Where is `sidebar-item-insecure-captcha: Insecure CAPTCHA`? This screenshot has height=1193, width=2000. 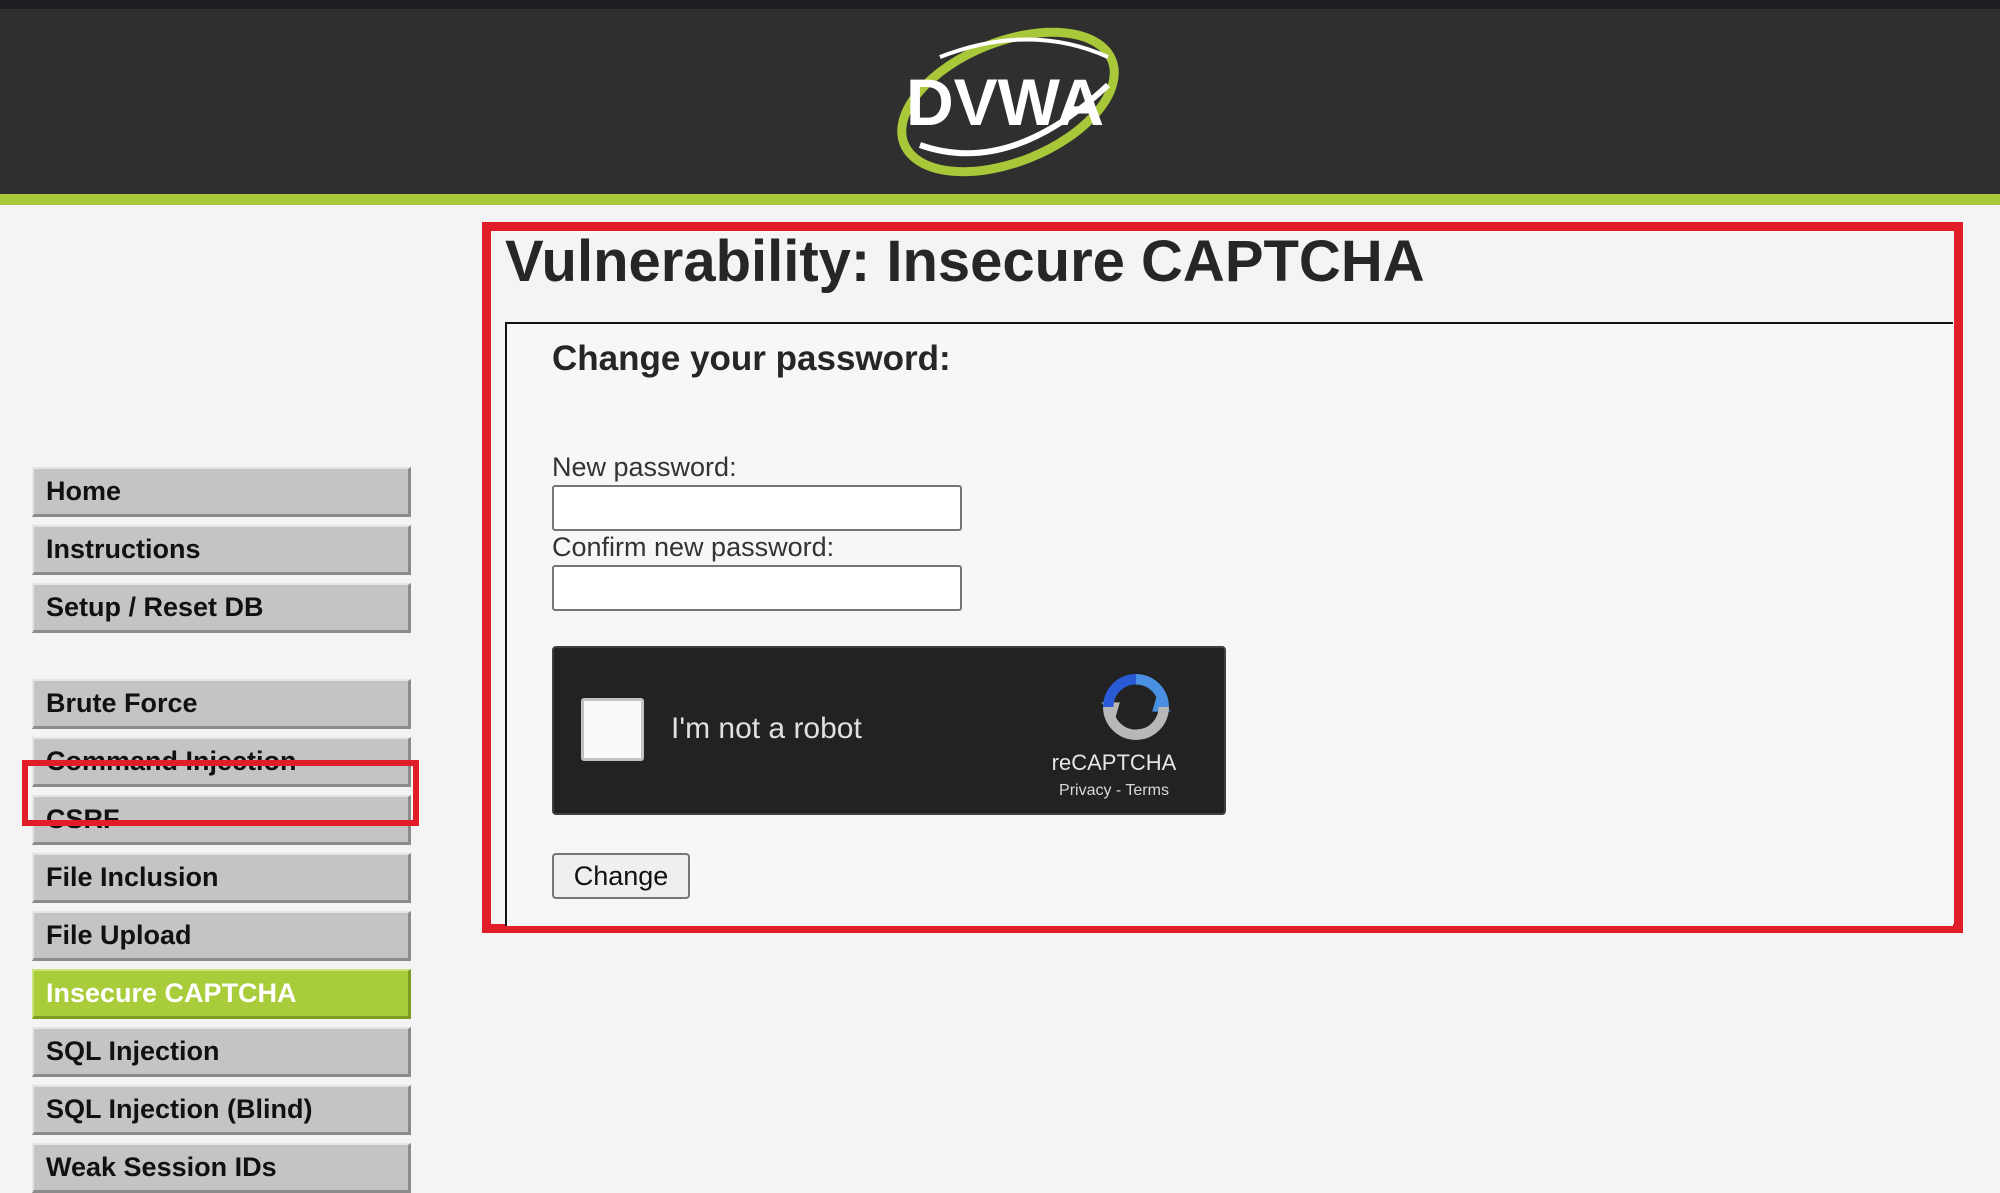
sidebar-item-insecure-captcha: Insecure CAPTCHA is located at coordinates (221, 994).